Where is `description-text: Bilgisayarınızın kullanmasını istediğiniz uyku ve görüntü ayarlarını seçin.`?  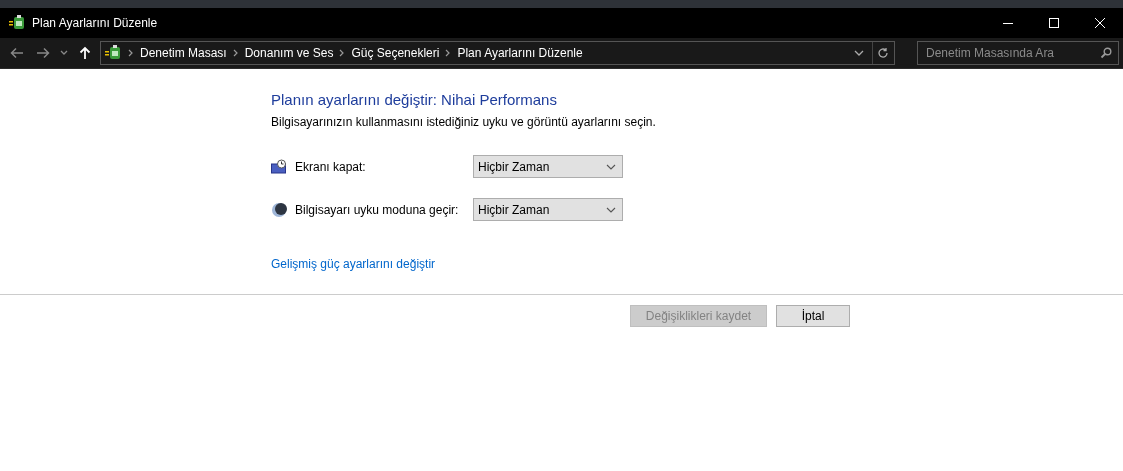 description-text: Bilgisayarınızın kullanmasını istediğiniz uyku ve görüntü ayarlarını seçin. is located at coordinates (464, 122).